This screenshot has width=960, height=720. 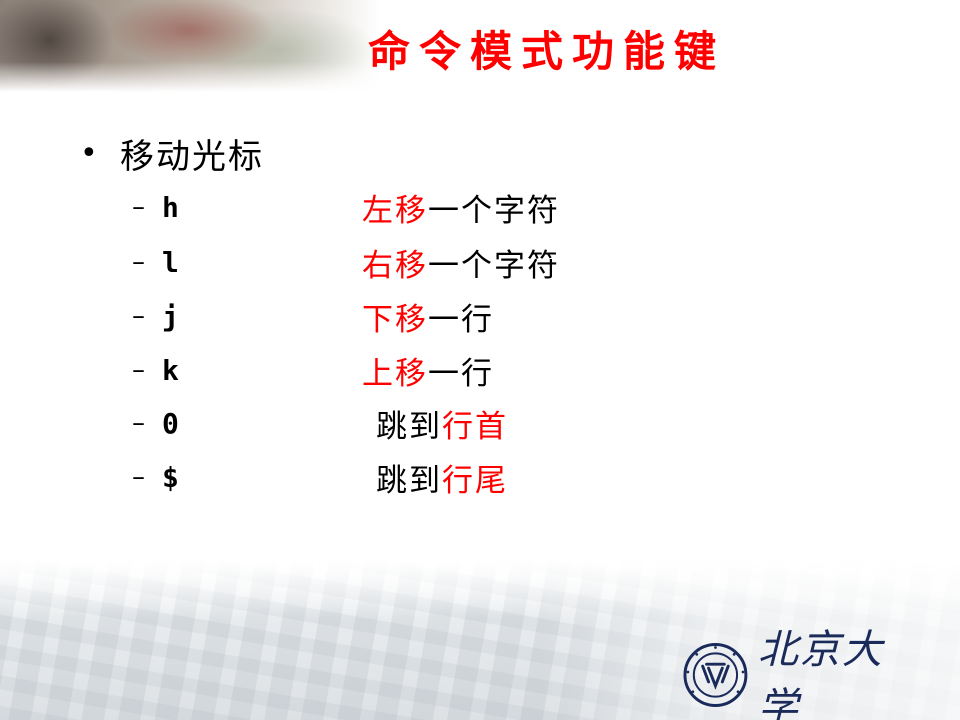 What do you see at coordinates (170, 316) in the screenshot?
I see `key-label: j` at bounding box center [170, 316].